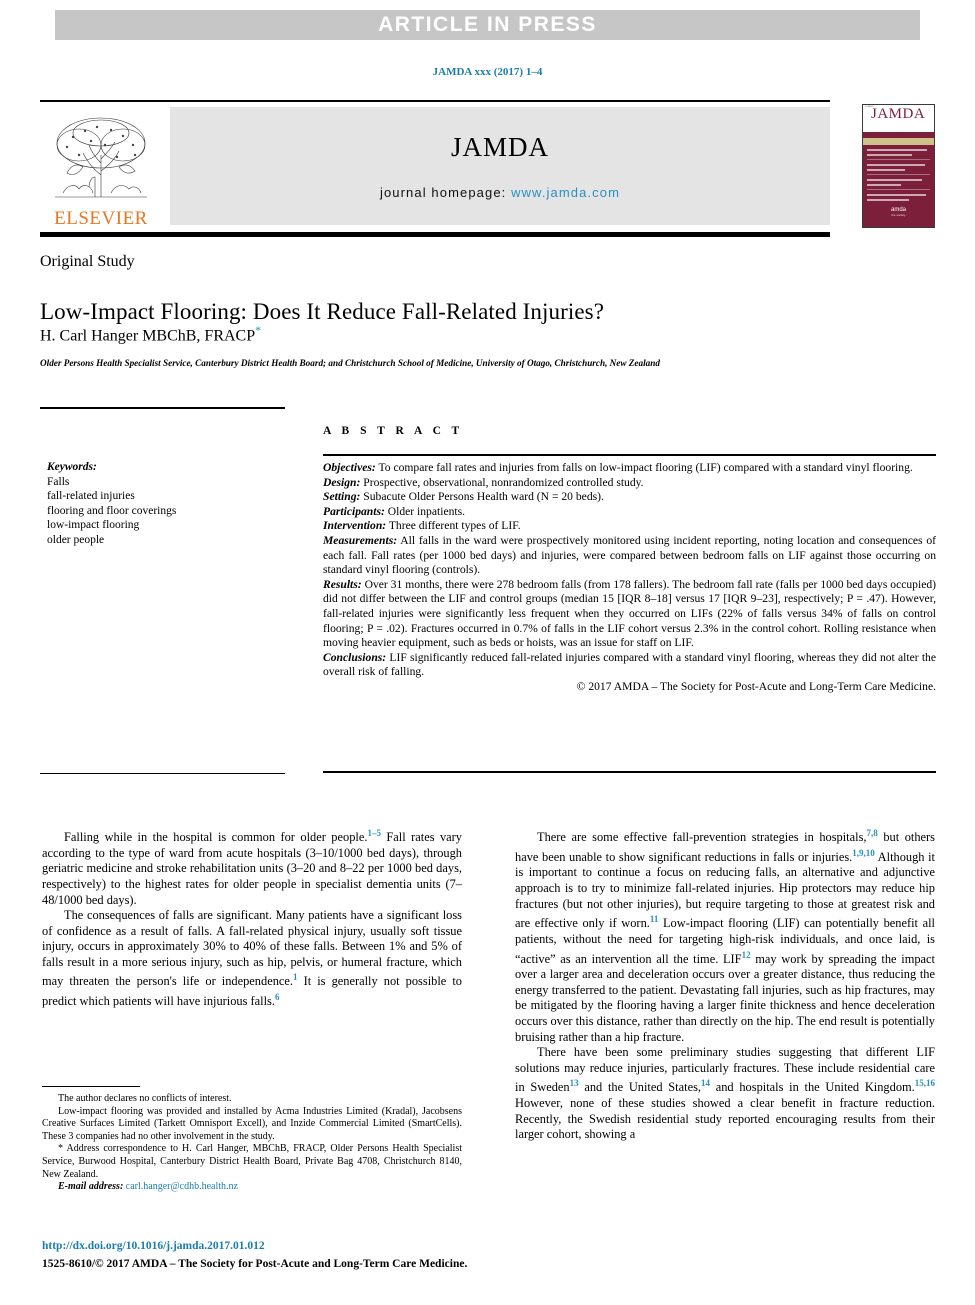 The width and height of the screenshot is (975, 1305). Describe the element at coordinates (629, 772) in the screenshot. I see `abstract-rule-bottom` at that location.